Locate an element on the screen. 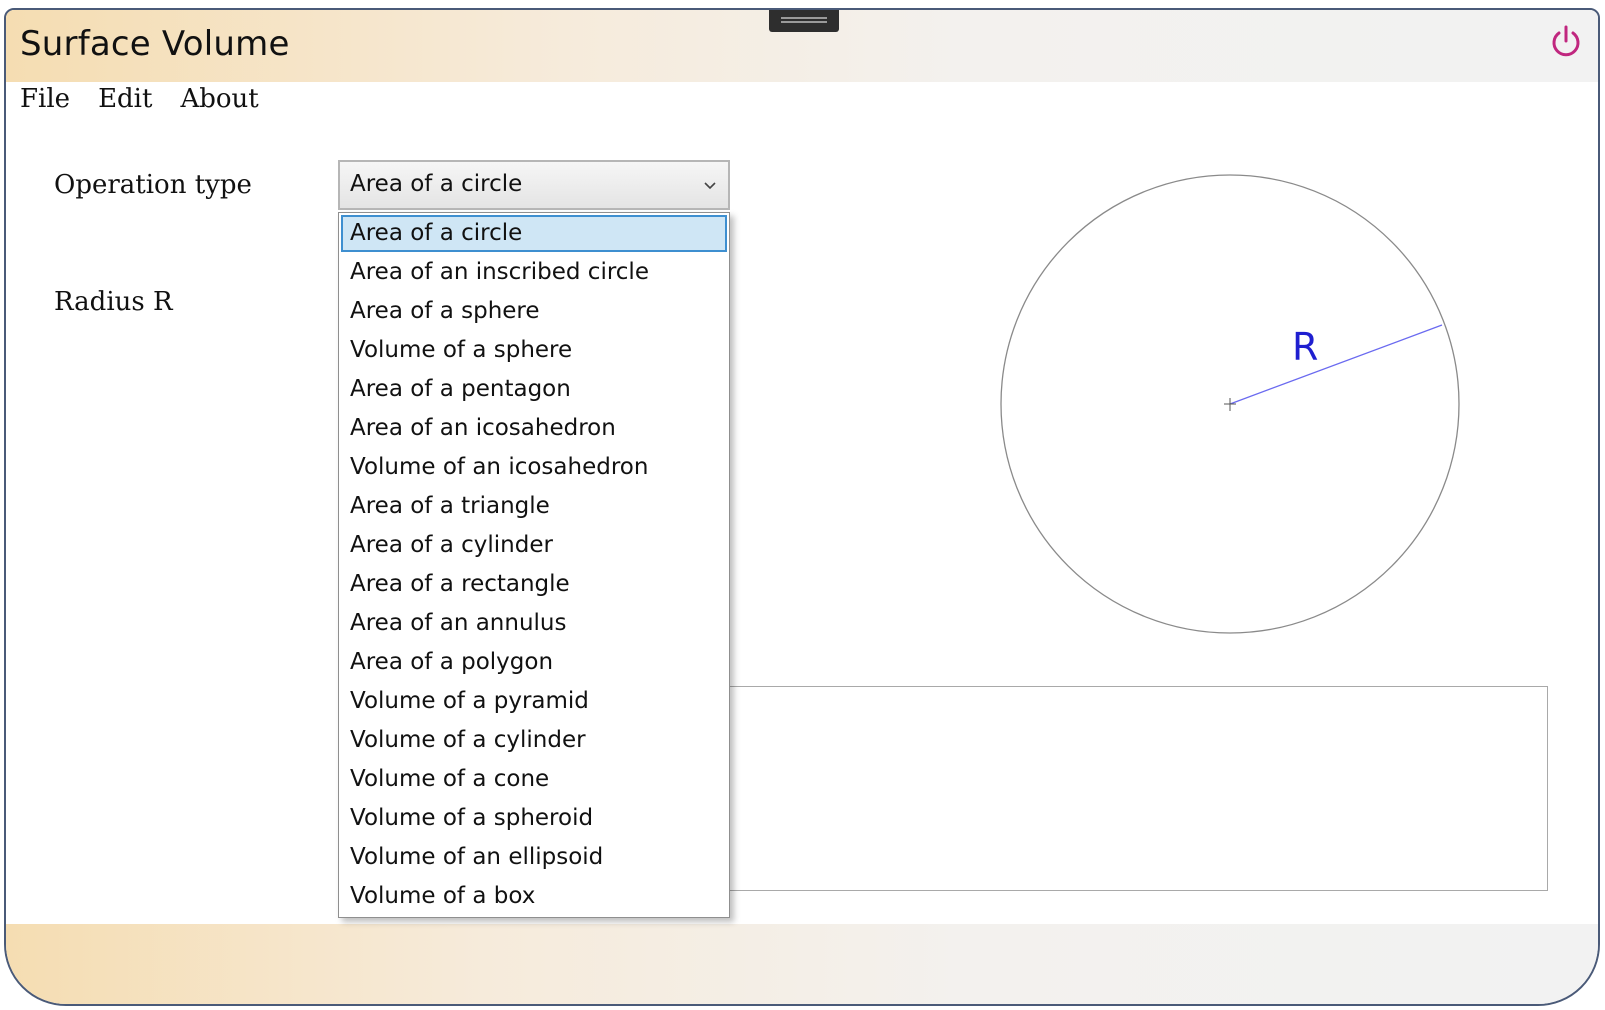 The height and width of the screenshot is (1010, 1605). radius-line is located at coordinates (1336, 364).